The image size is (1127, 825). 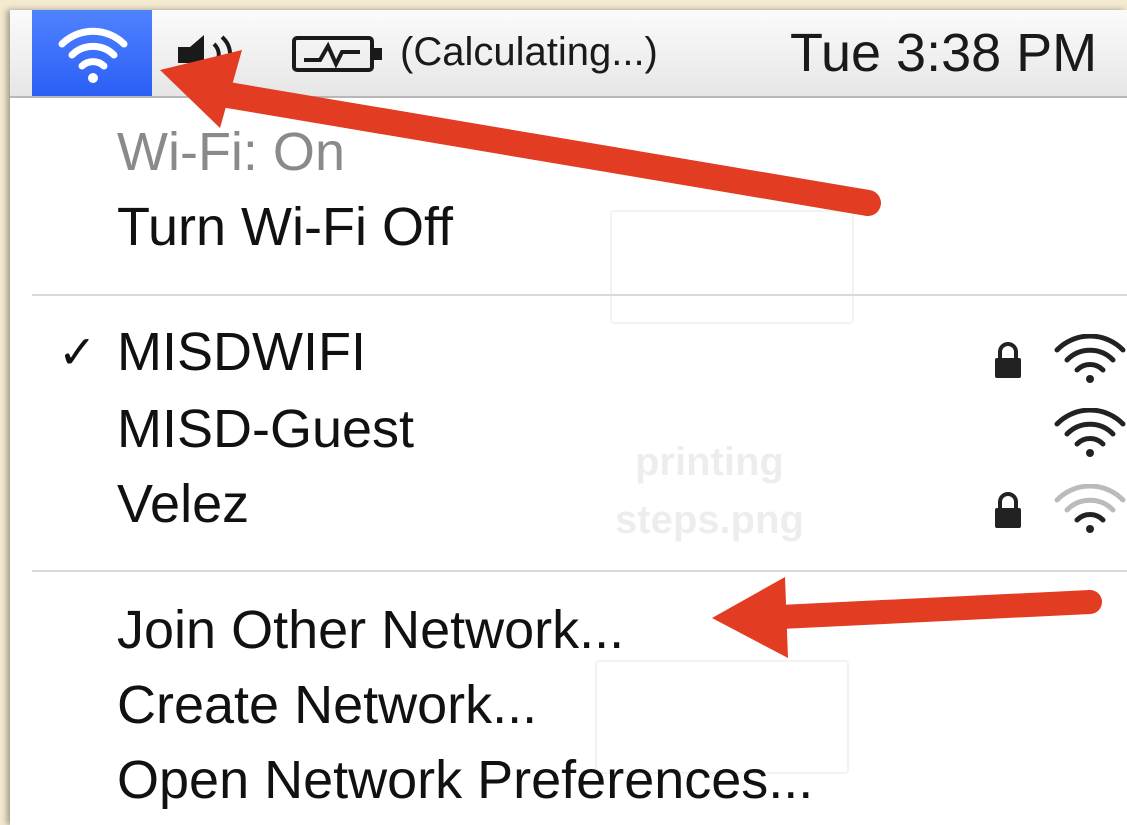 I want to click on wifi-menu-button, so click(x=92, y=53).